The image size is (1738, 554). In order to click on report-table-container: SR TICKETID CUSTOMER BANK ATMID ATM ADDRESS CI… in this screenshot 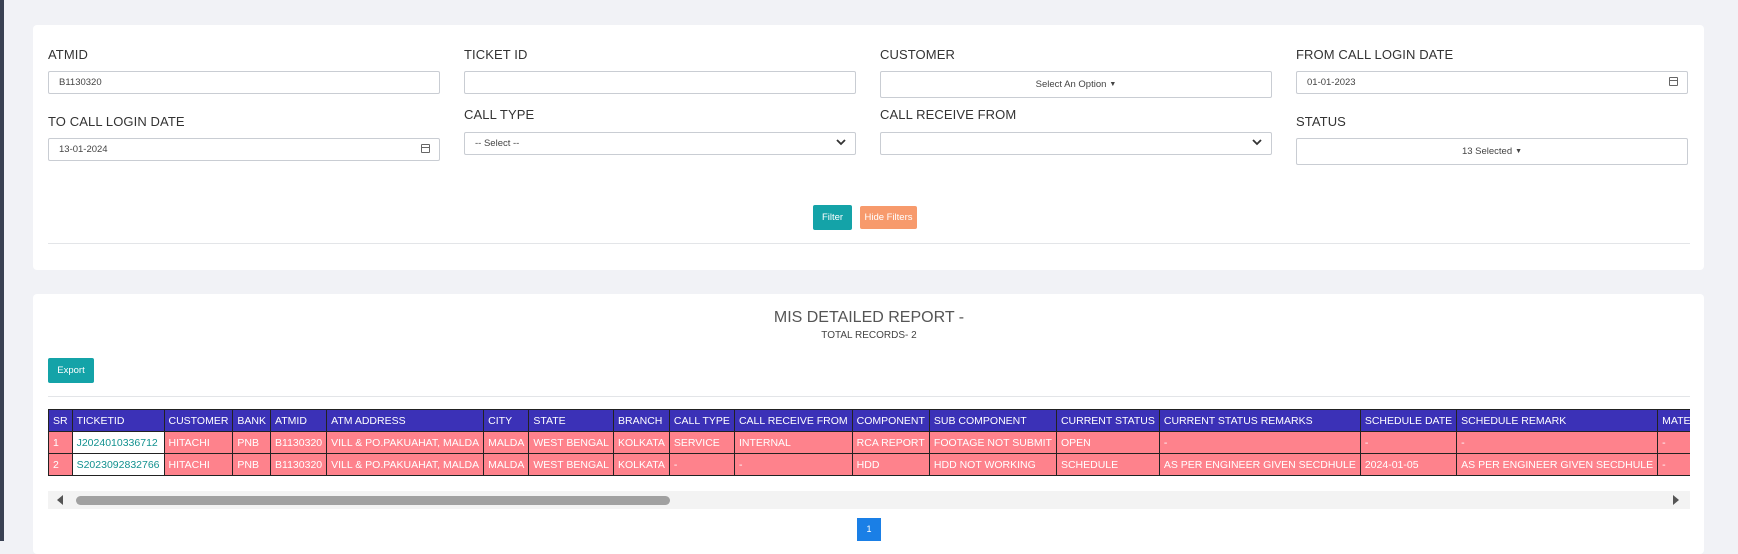, I will do `click(869, 445)`.